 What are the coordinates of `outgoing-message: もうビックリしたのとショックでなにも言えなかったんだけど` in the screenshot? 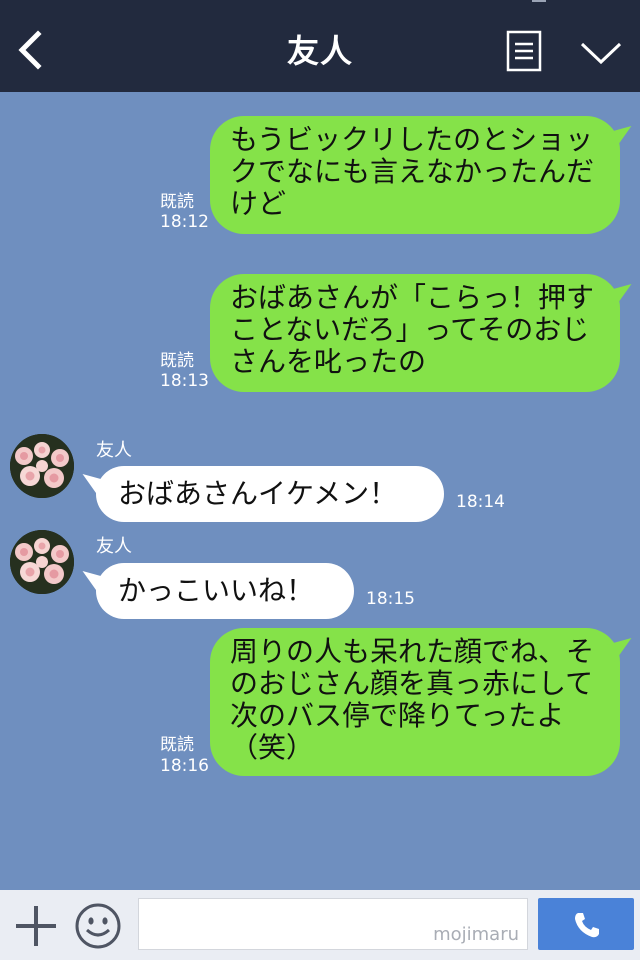 It's located at (415, 175).